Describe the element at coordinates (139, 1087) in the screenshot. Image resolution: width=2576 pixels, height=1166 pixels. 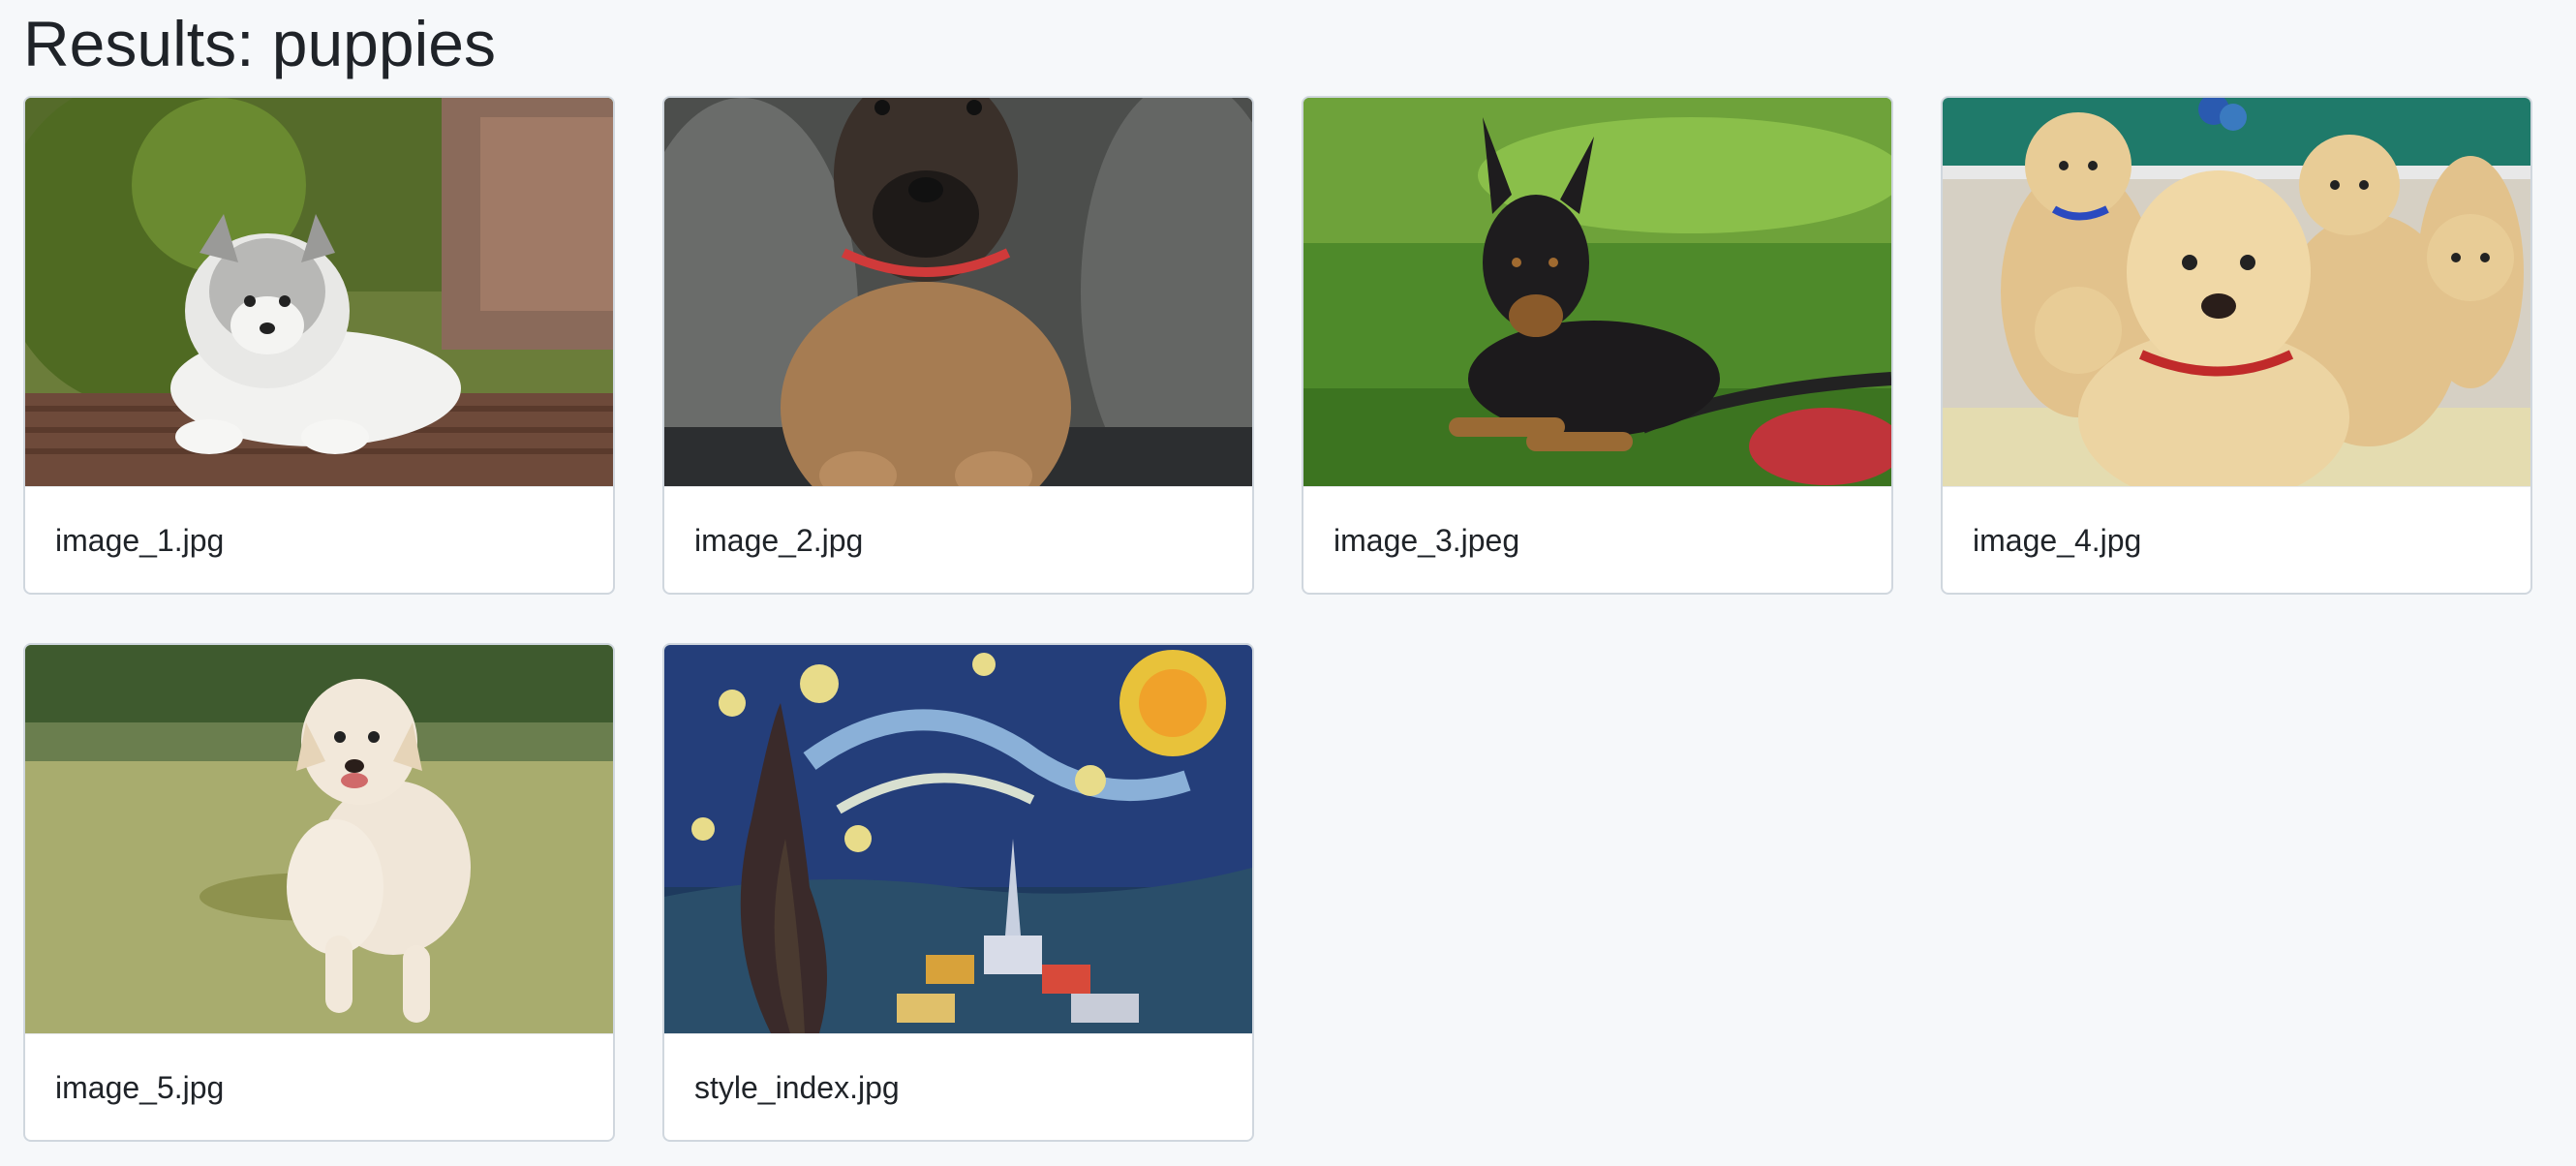
I see `result-filename: image_5.jpg` at that location.